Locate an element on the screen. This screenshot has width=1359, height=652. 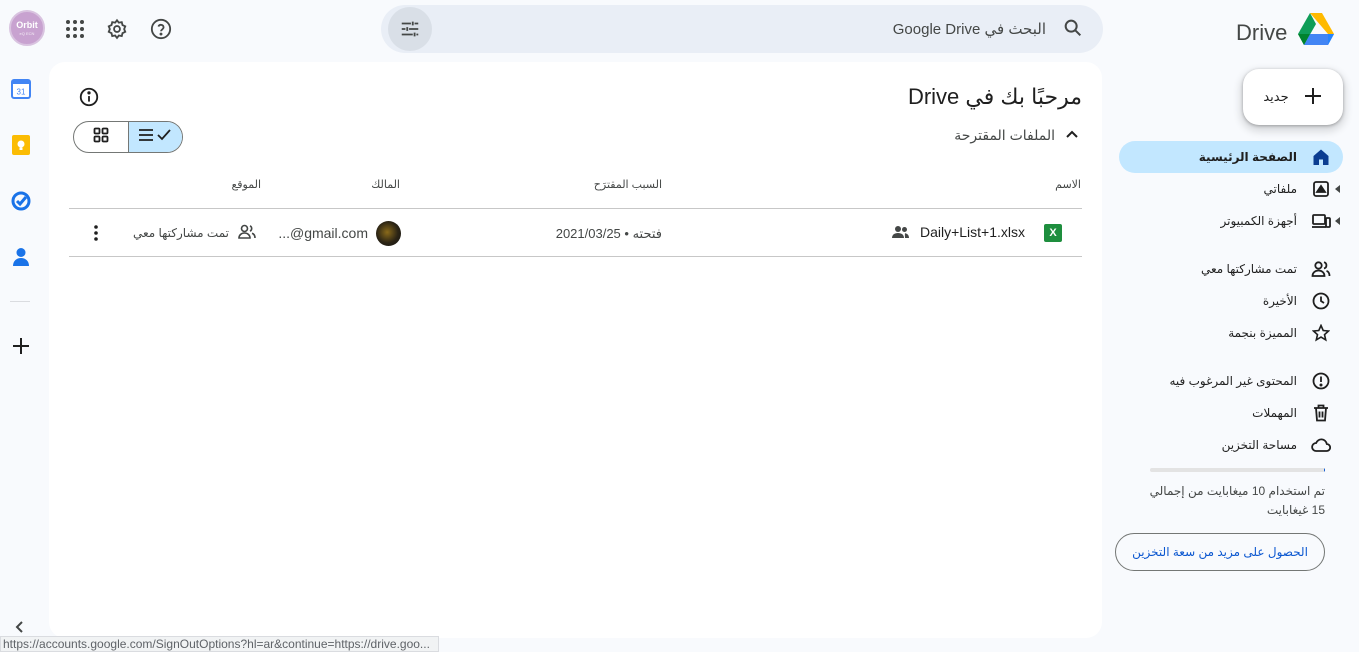
get-more-storage-button: الحصول على مزيد من سعة التخزين is located at coordinates (1220, 552).